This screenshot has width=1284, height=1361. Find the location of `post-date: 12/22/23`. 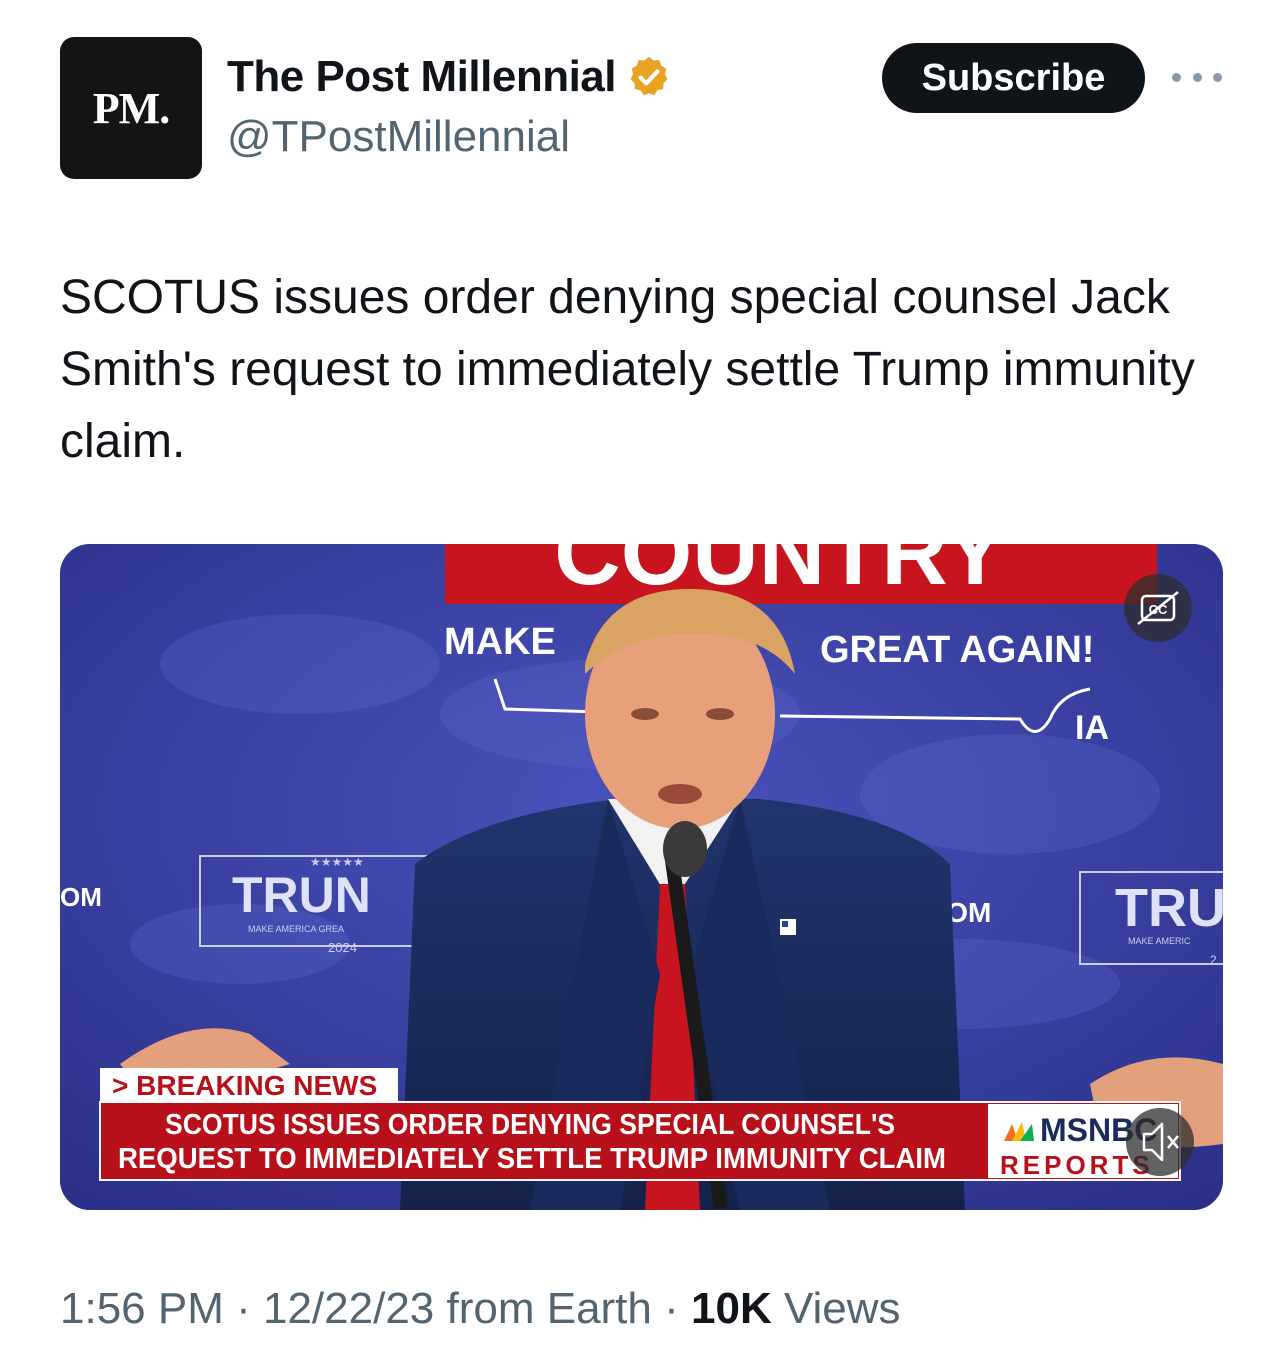

post-date: 12/22/23 is located at coordinates (348, 1308).